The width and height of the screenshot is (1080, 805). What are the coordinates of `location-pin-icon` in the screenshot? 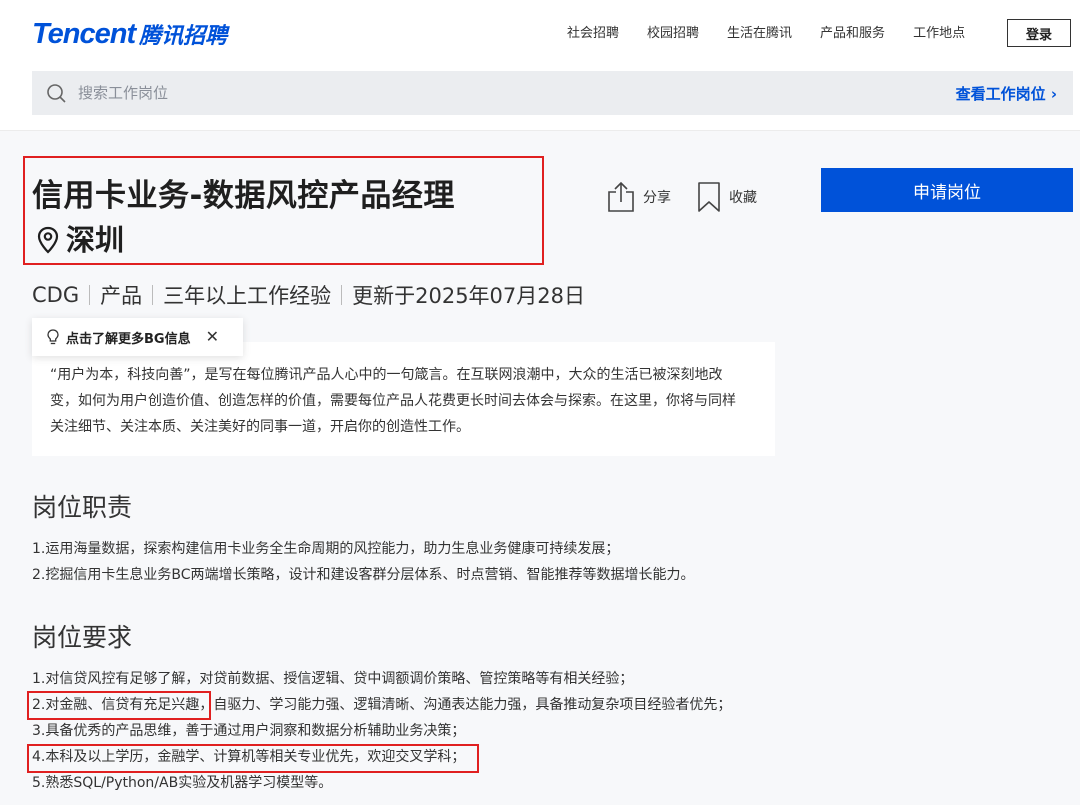 It's located at (48, 240).